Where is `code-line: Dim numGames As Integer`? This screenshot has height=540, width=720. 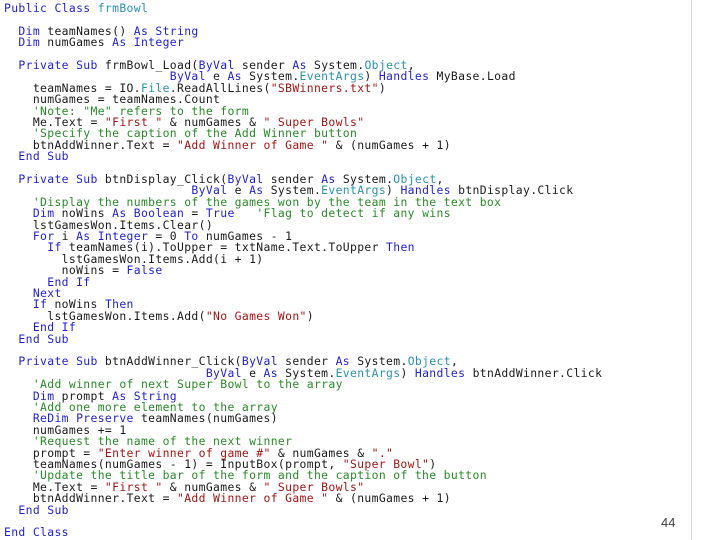
code-line: Dim numGames As Integer is located at coordinates (94, 42).